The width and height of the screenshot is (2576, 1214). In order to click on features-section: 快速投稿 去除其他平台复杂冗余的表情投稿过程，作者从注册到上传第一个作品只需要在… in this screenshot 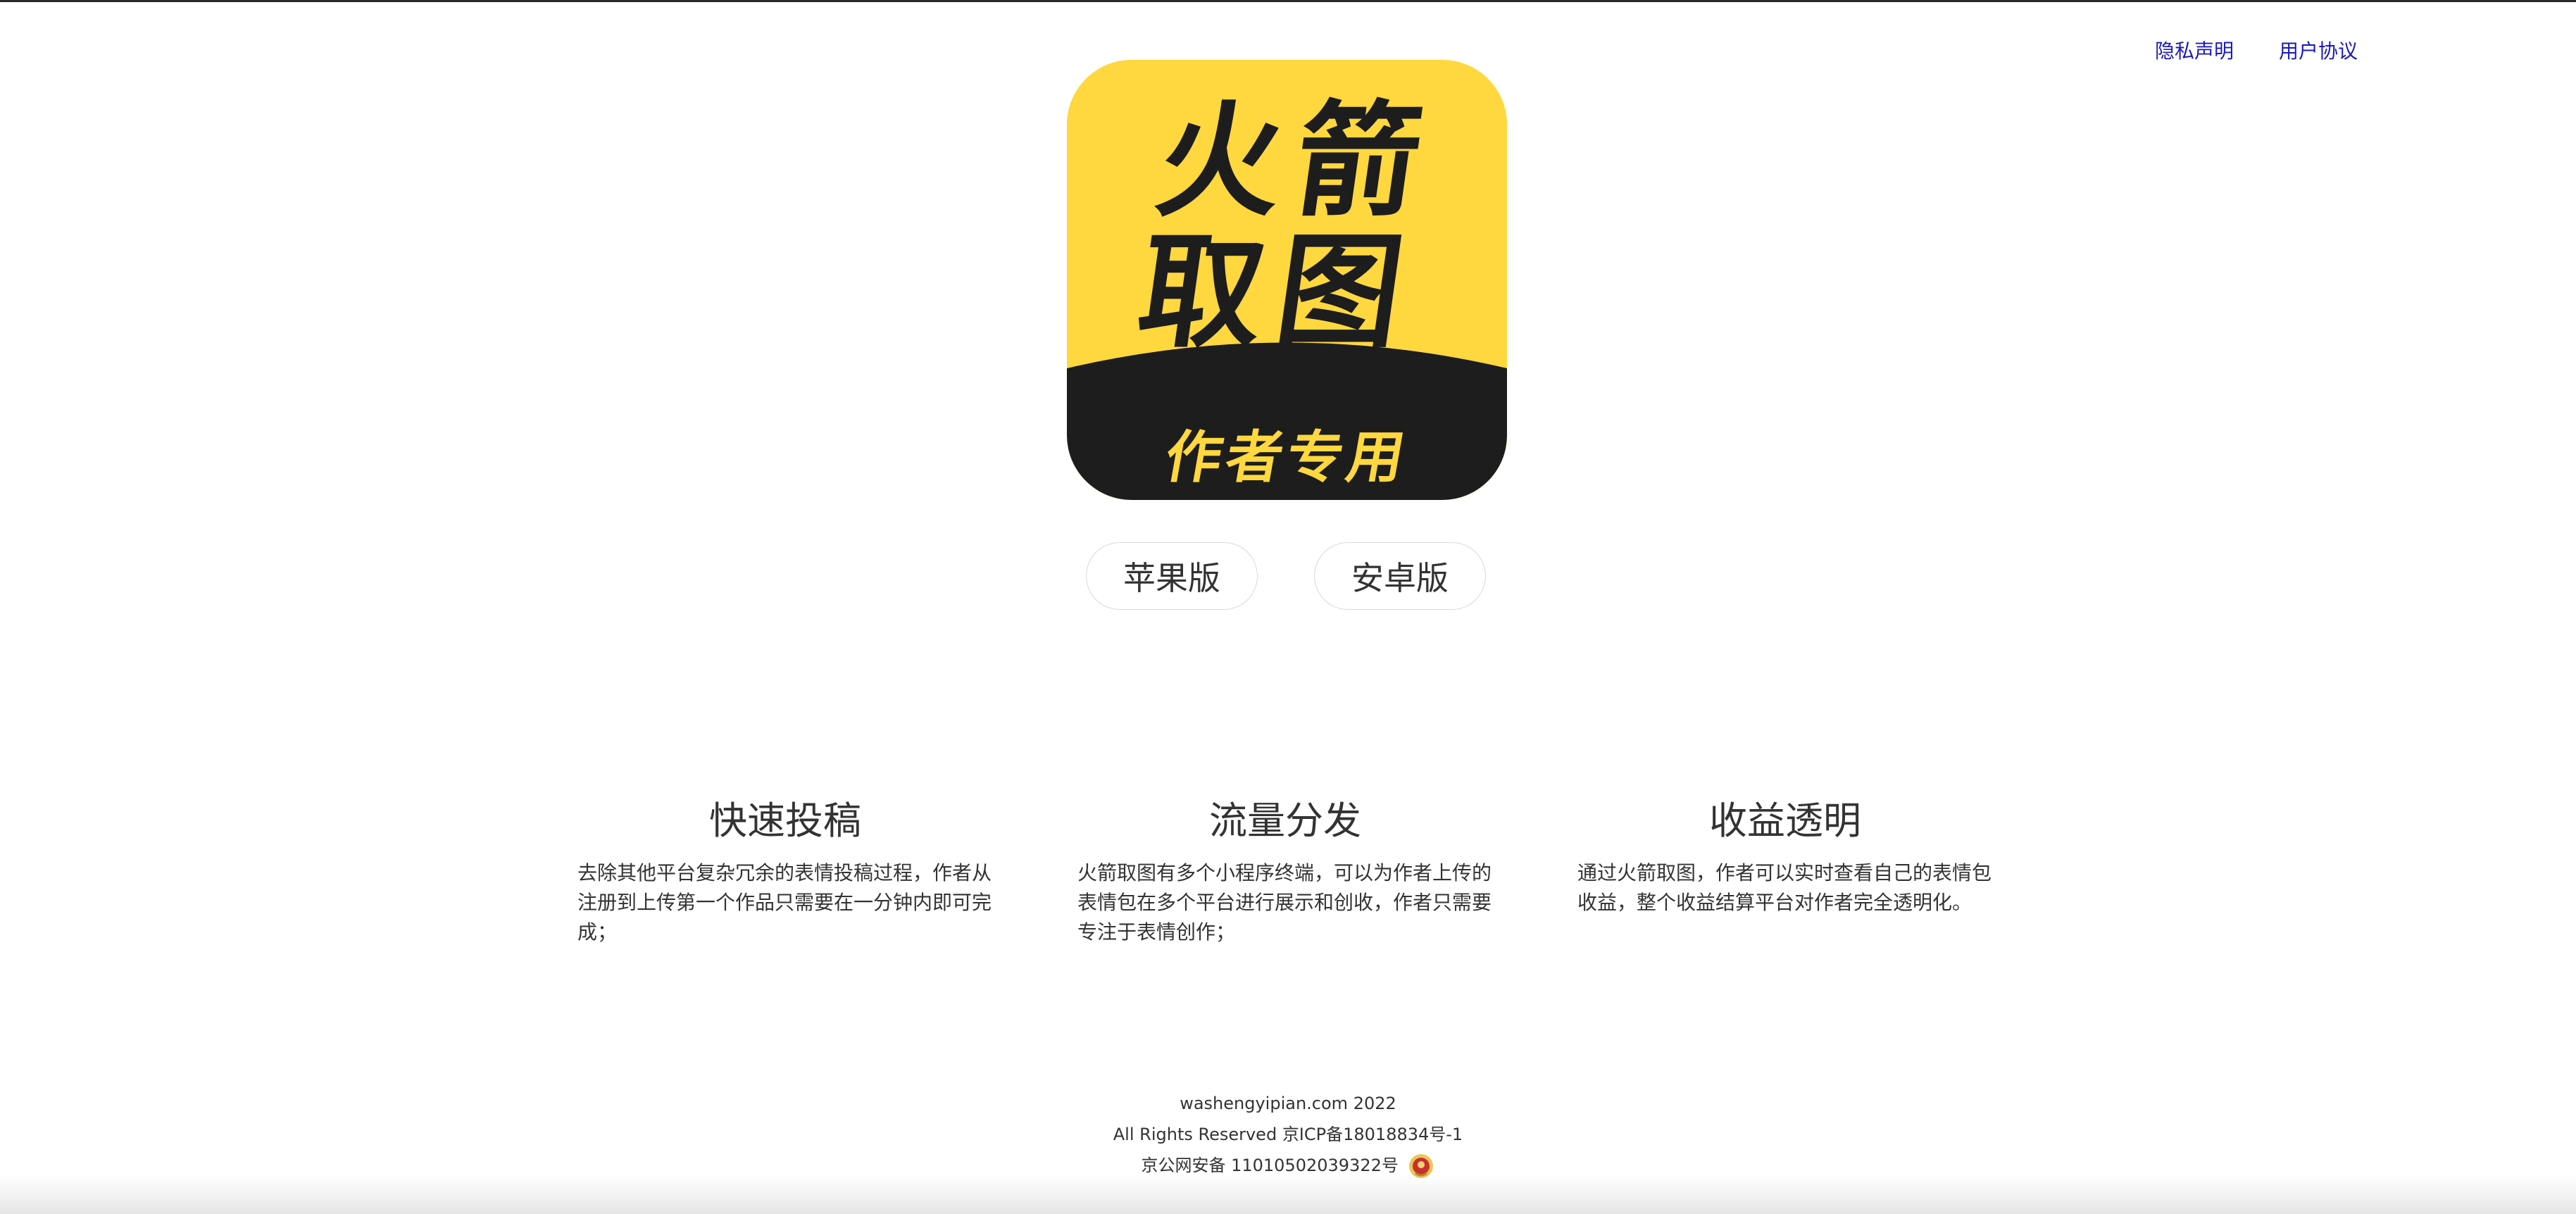, I will do `click(1285, 871)`.